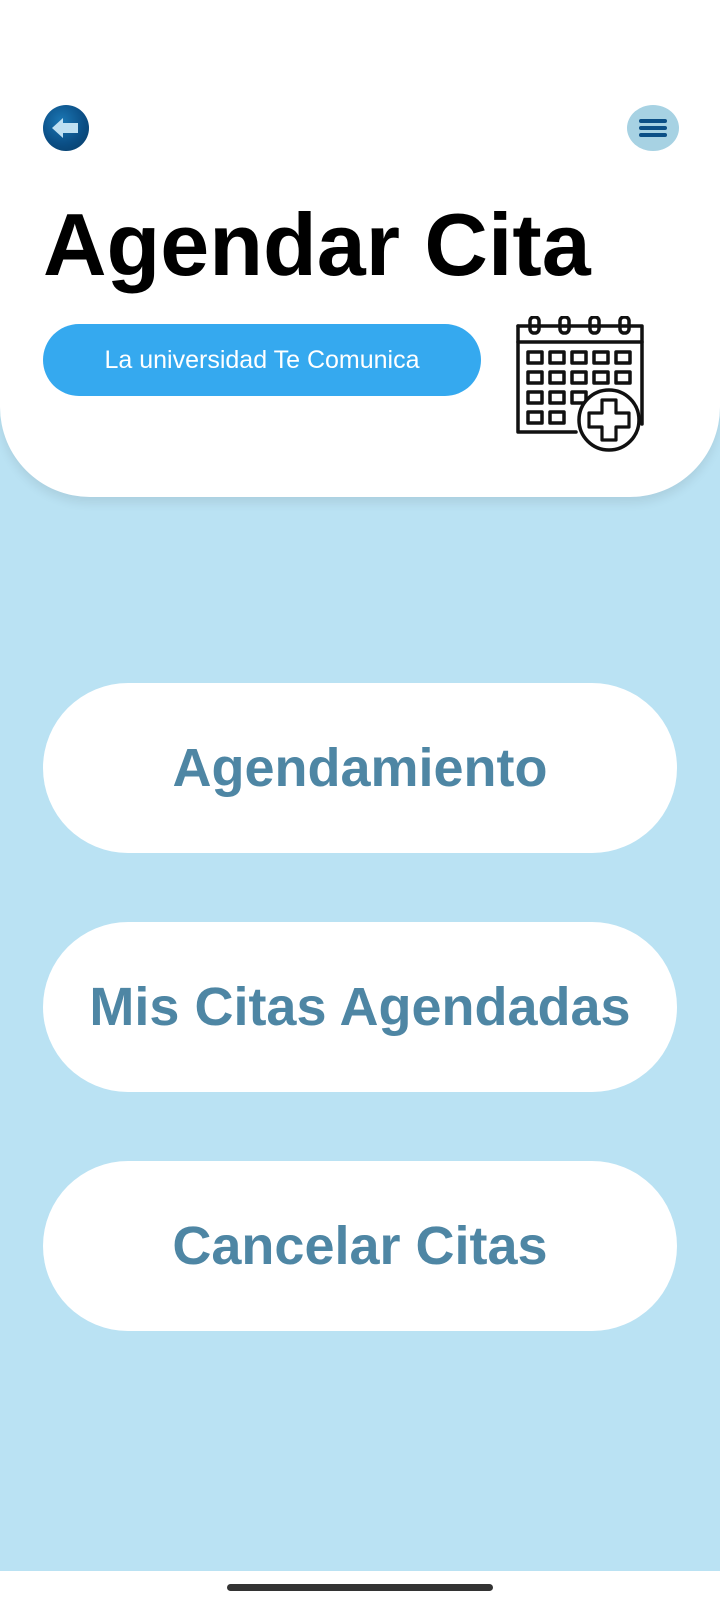 This screenshot has height=1600, width=720. I want to click on hamburger-menu-icon, so click(653, 128).